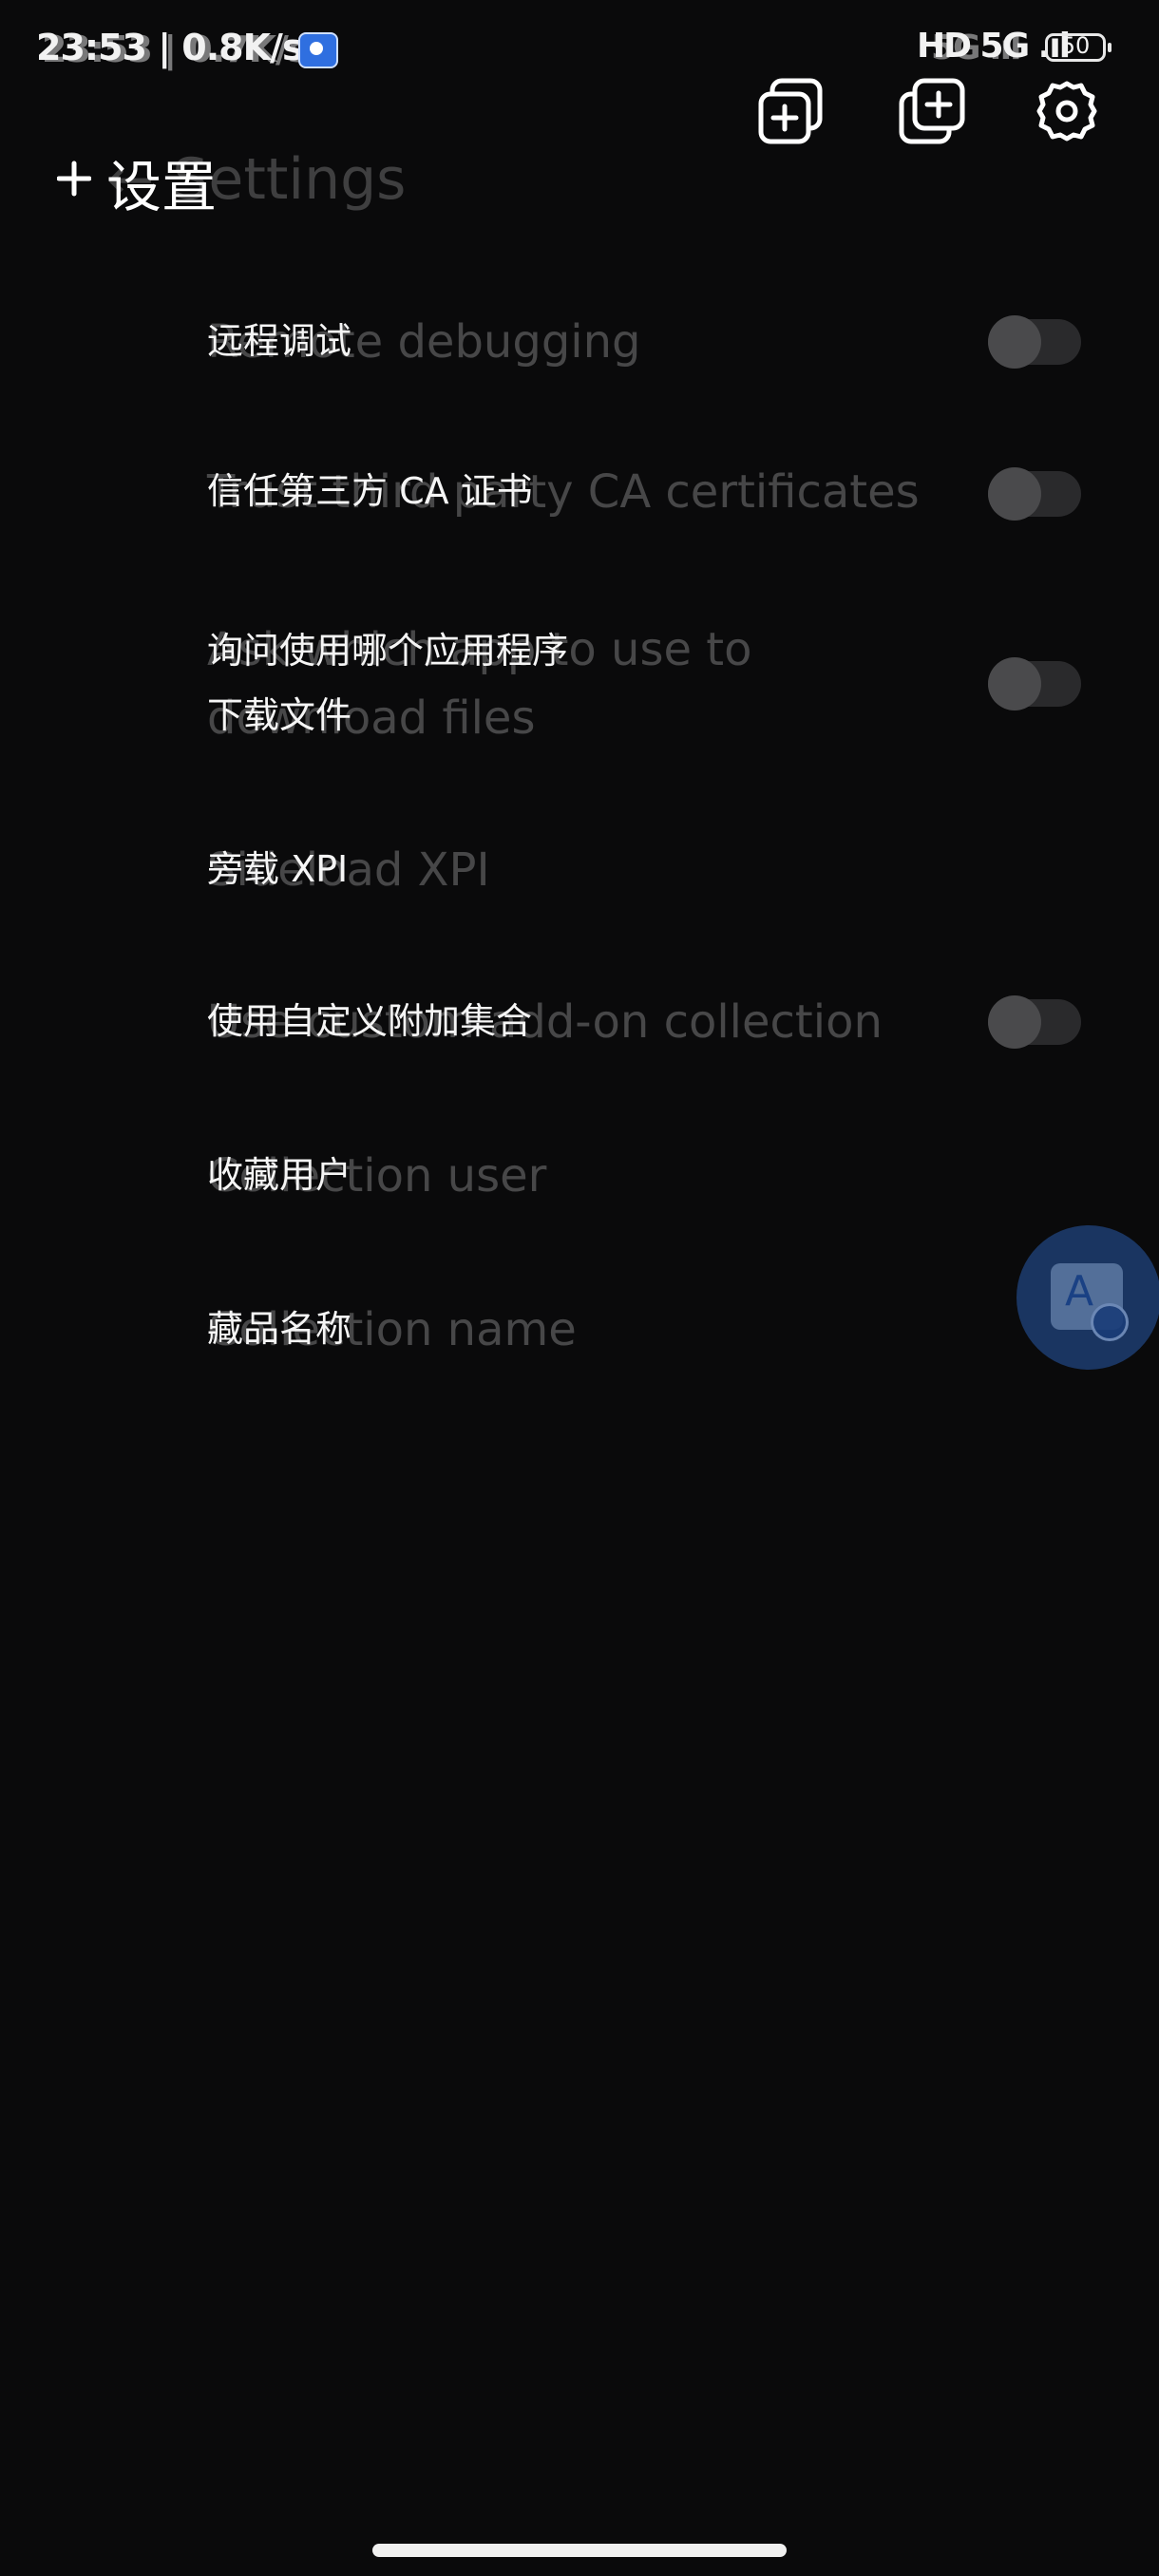  I want to click on setting-label: 远程调试, so click(279, 341).